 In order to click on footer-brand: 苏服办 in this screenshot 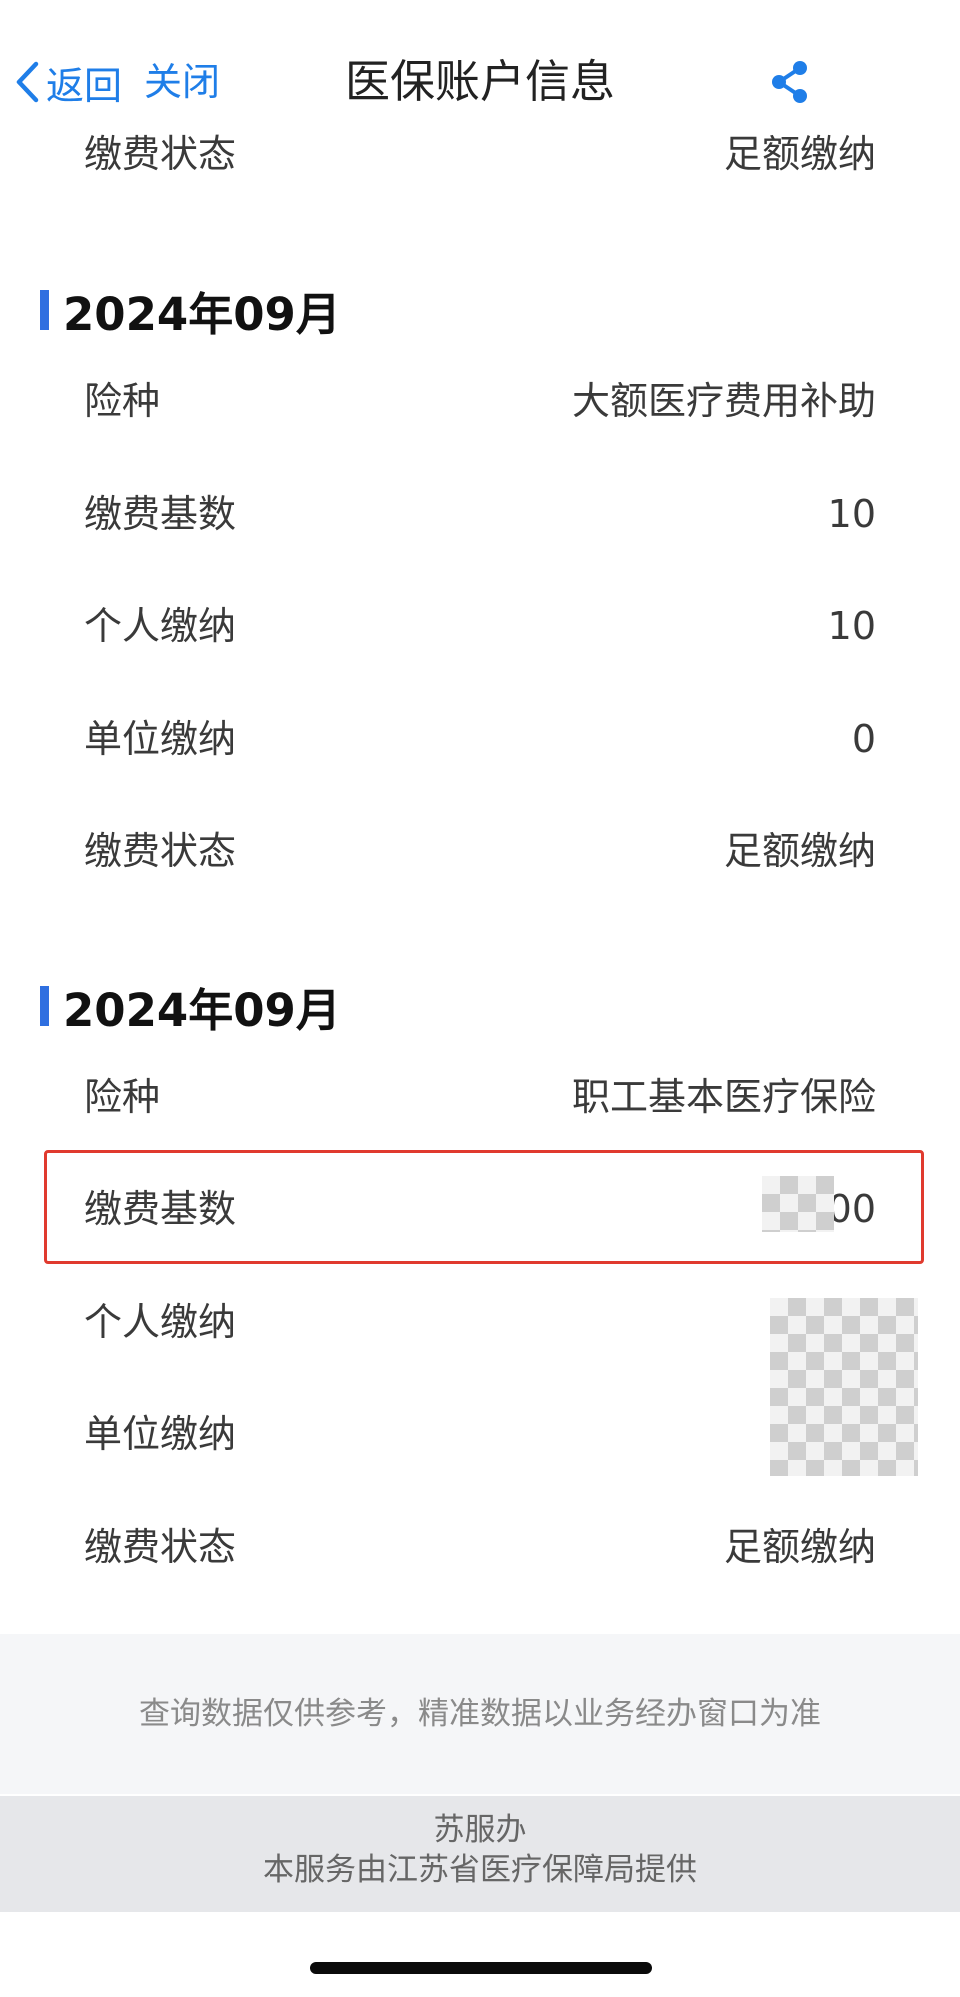, I will do `click(480, 1830)`.